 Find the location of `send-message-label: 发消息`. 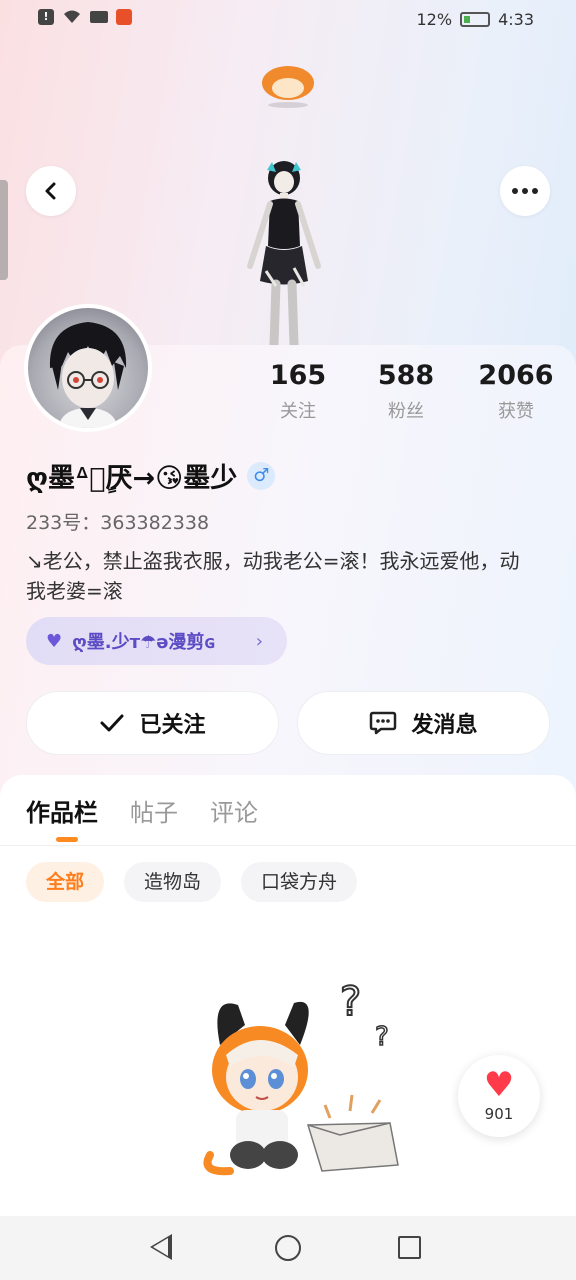

send-message-label: 发消息 is located at coordinates (444, 725).